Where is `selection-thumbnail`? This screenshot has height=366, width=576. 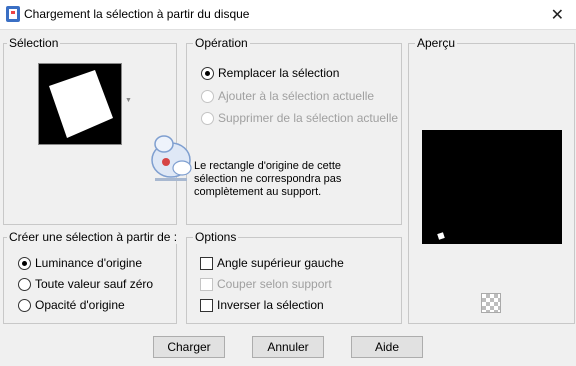 selection-thumbnail is located at coordinates (80, 104).